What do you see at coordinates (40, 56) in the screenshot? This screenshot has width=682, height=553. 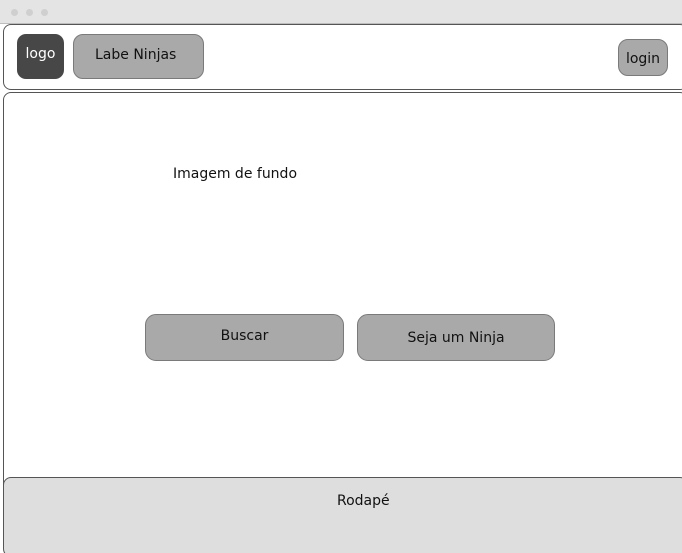 I see `logo: logo` at bounding box center [40, 56].